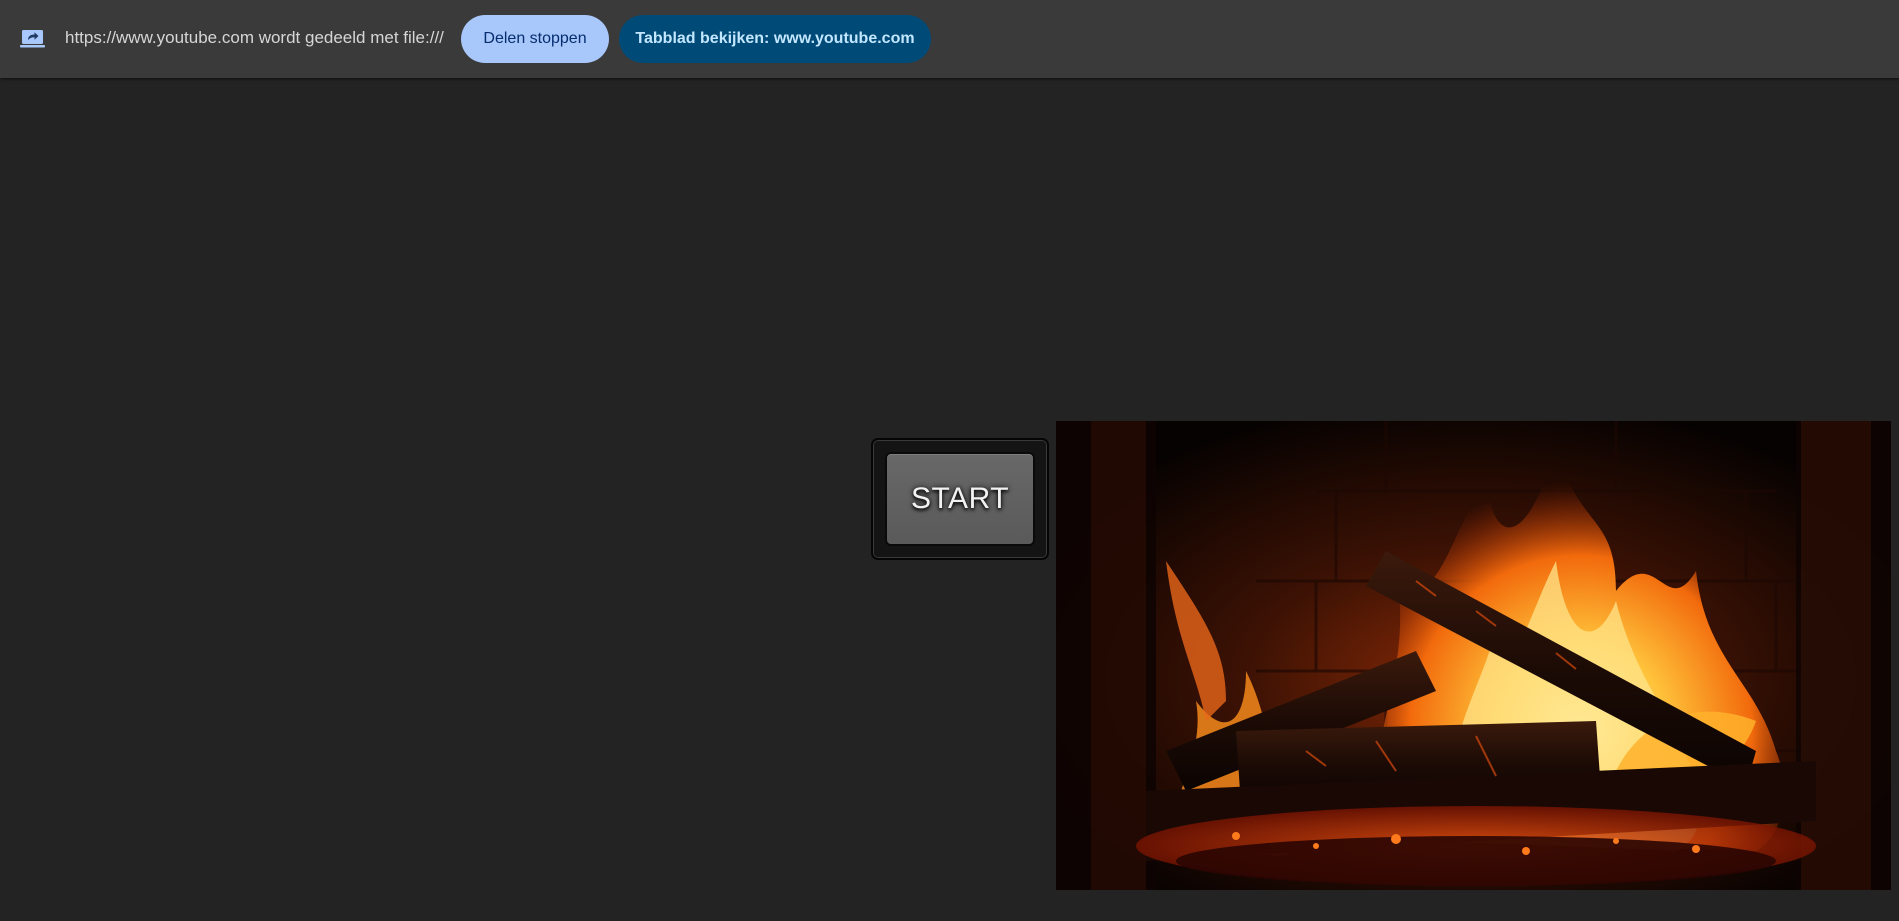 The image size is (1899, 921). Describe the element at coordinates (32, 39) in the screenshot. I see `screen-share-icon` at that location.